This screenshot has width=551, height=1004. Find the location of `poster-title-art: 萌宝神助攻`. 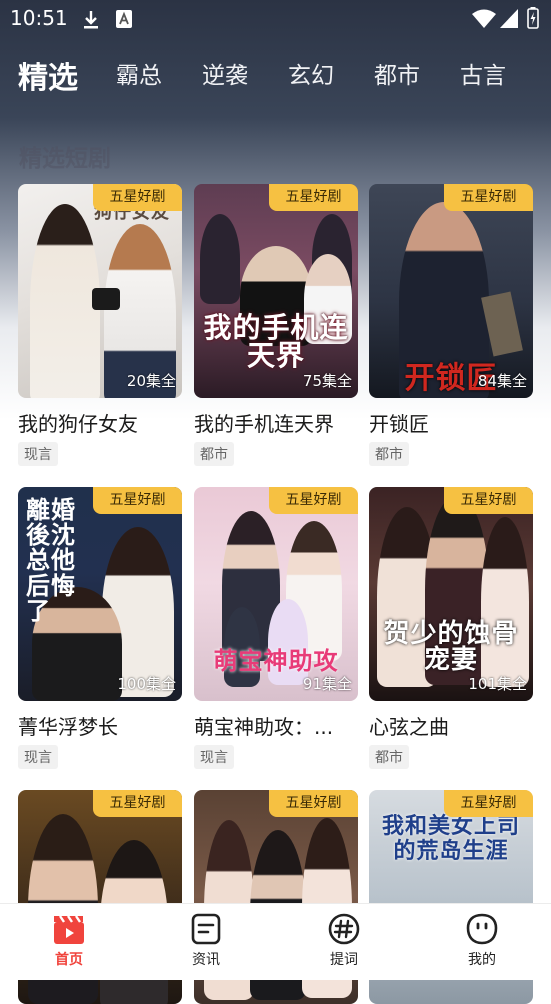

poster-title-art: 萌宝神助攻 is located at coordinates (276, 660).